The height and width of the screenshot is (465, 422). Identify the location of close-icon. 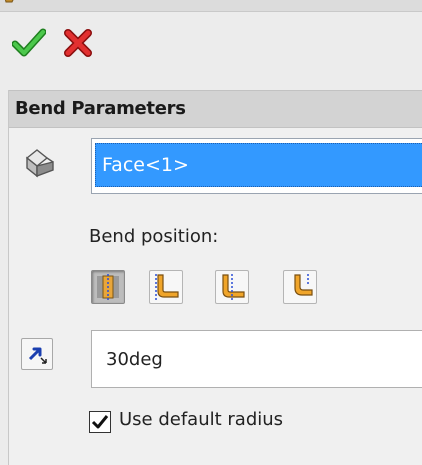
(78, 43).